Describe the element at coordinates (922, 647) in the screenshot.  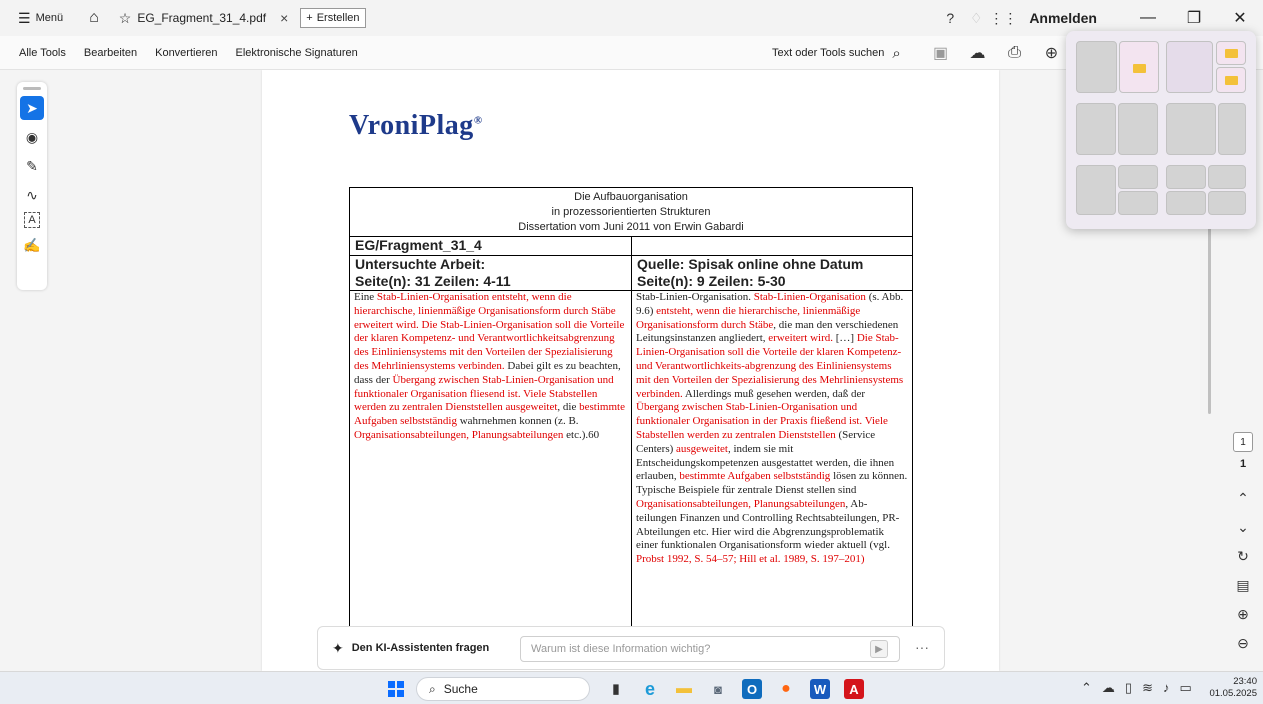
I see `more-options-icon: ···` at that location.